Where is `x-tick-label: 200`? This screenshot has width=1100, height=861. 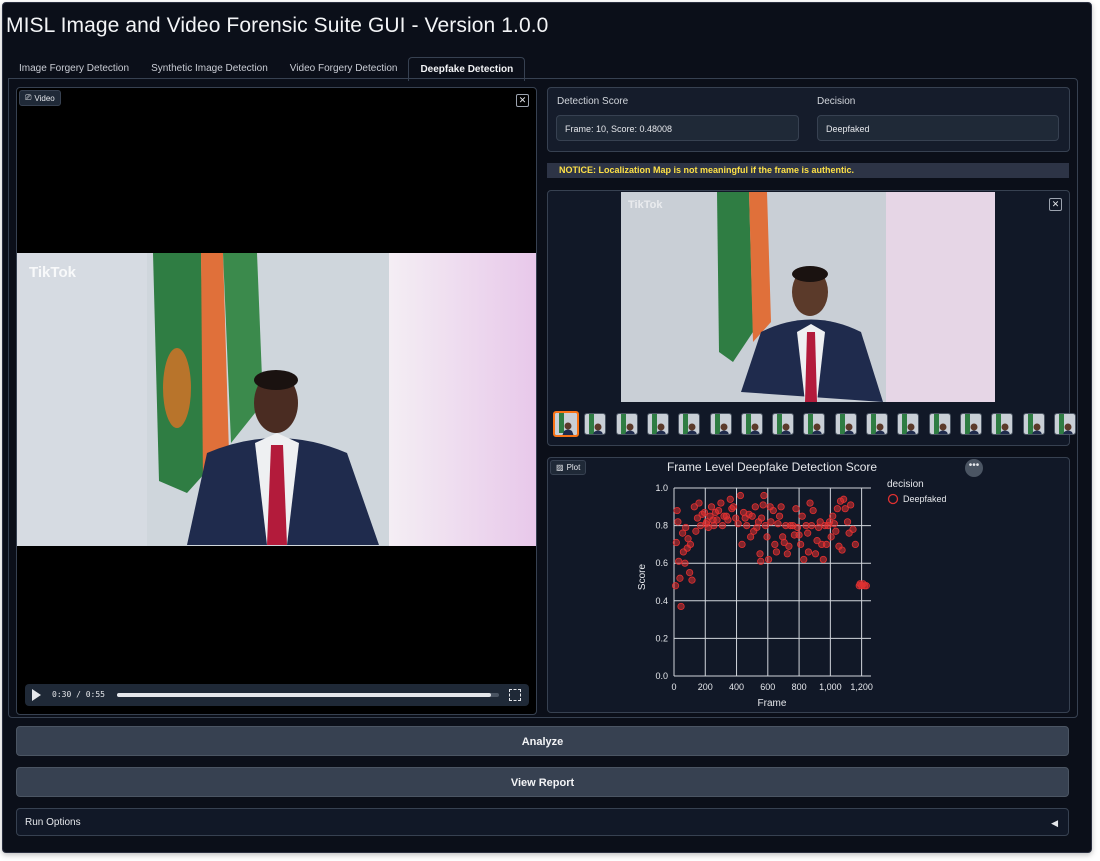
x-tick-label: 200 is located at coordinates (705, 687).